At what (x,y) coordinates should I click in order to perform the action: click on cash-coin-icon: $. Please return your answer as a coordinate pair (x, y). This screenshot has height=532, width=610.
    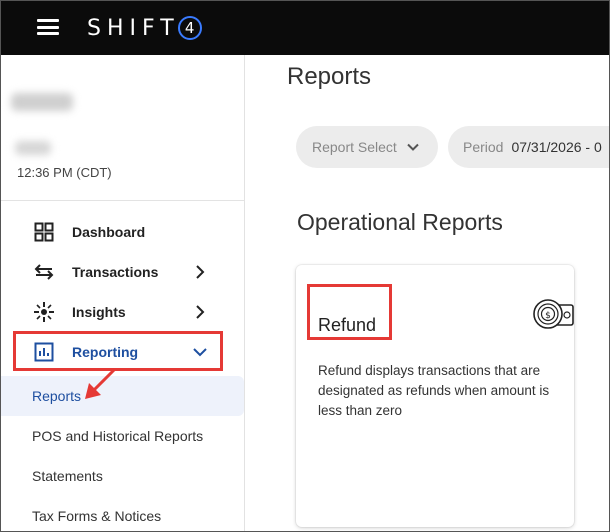
    Looking at the image, I should click on (553, 314).